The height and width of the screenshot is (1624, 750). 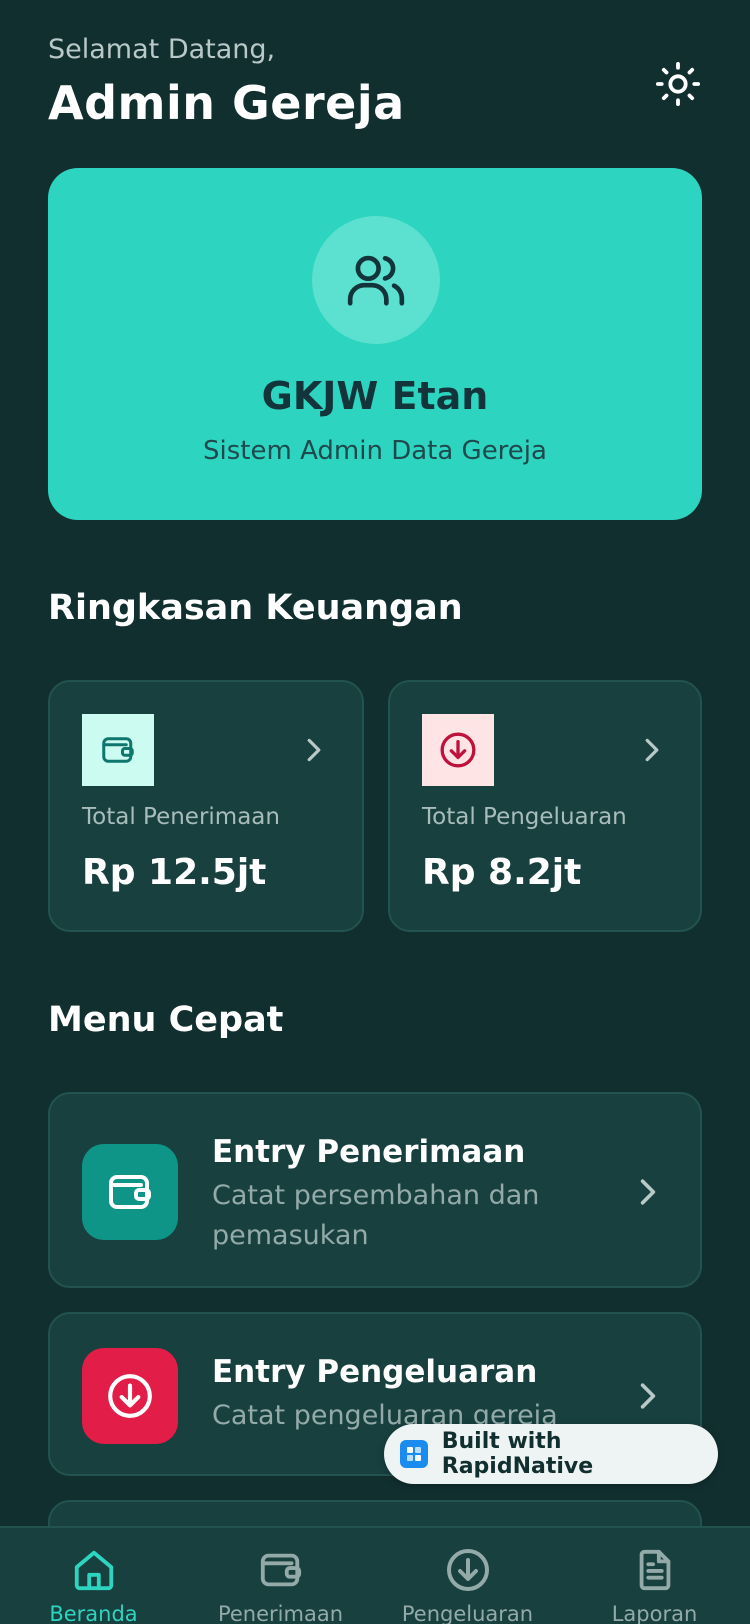 I want to click on total-expense-label: Total Pengeluaran, so click(x=524, y=817).